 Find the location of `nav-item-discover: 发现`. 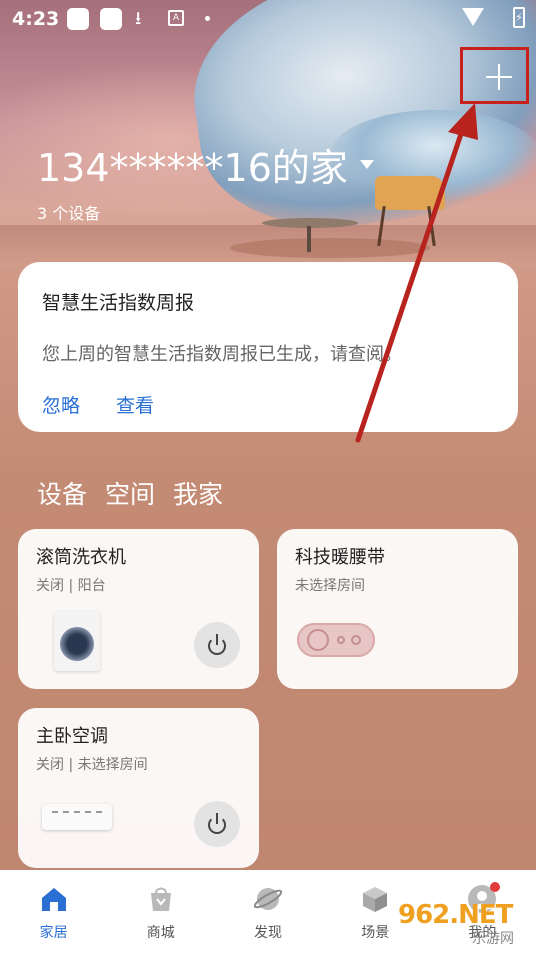

nav-item-discover: 发现 is located at coordinates (267, 912).